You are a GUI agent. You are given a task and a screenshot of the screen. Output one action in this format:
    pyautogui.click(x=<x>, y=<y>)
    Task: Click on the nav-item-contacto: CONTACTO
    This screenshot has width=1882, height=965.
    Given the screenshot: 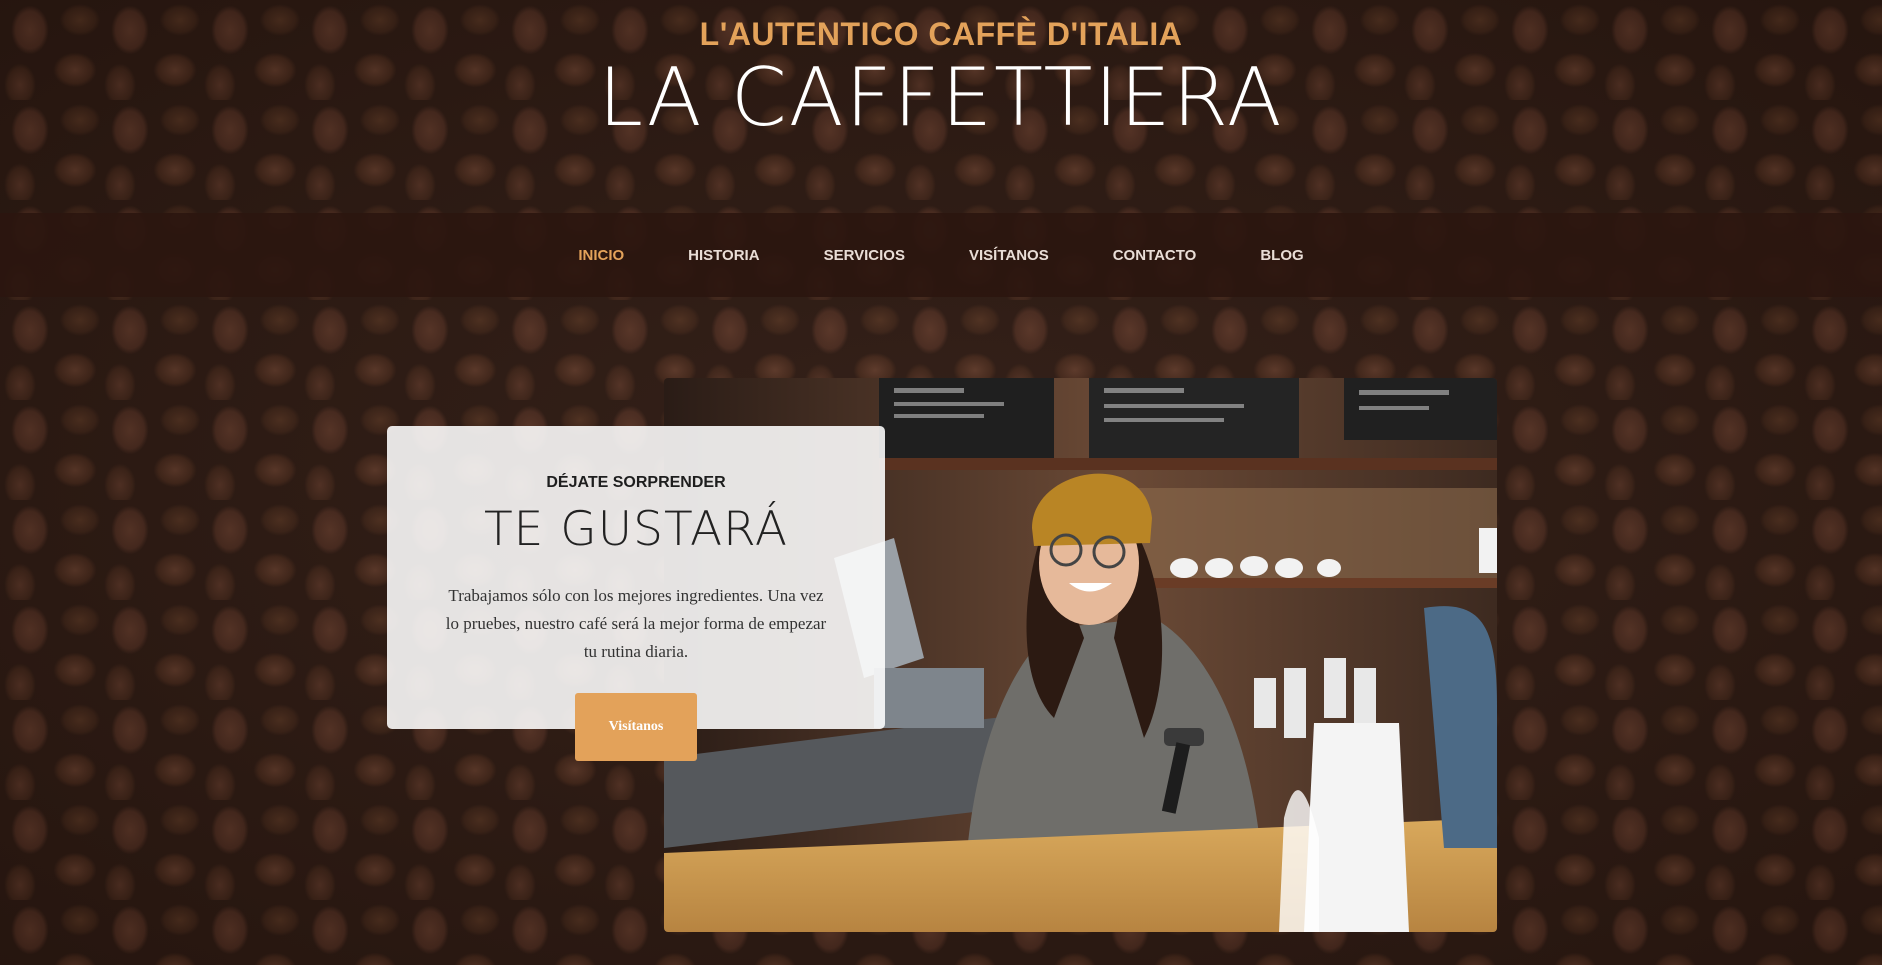 What is the action you would take?
    pyautogui.click(x=1155, y=255)
    